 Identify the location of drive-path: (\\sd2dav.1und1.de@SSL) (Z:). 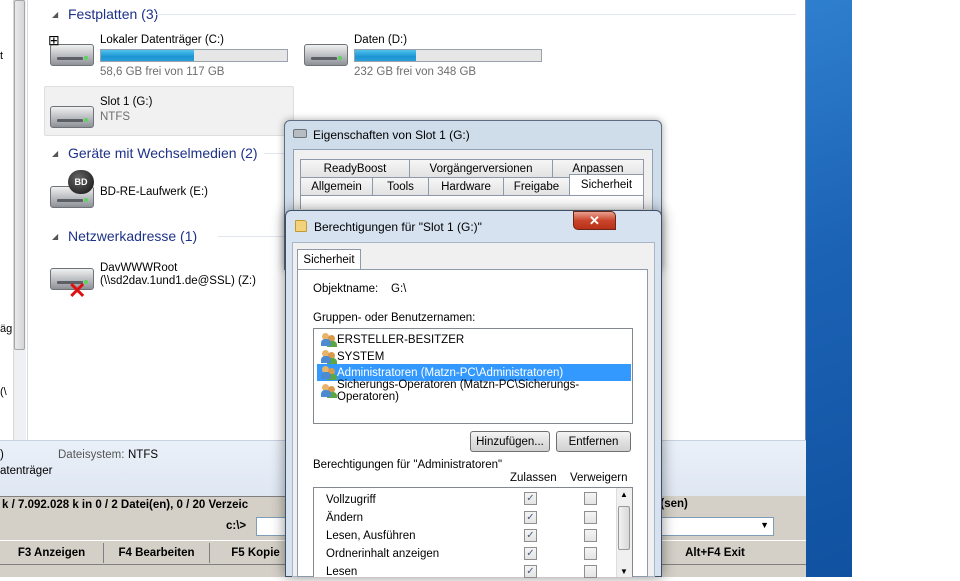
(178, 281).